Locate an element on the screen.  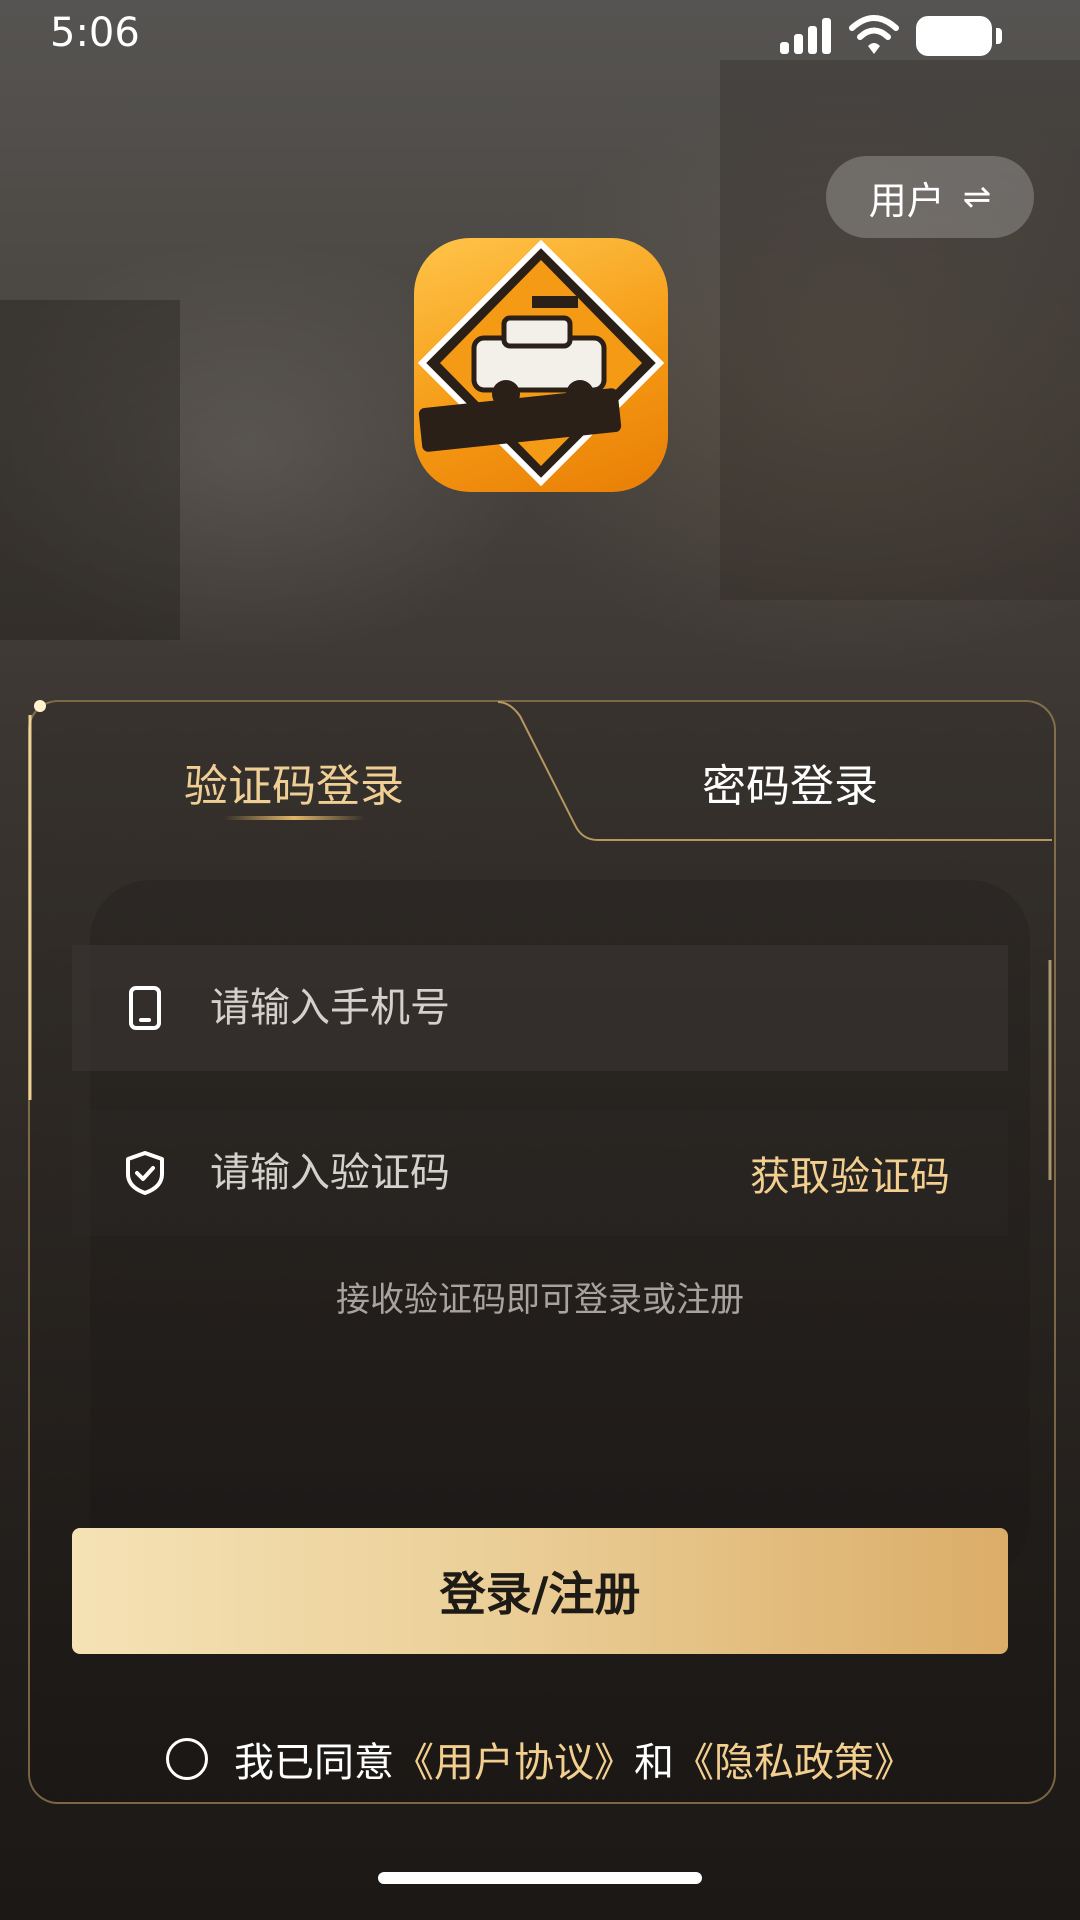
code-field: 获取验证码 is located at coordinates (540, 1173).